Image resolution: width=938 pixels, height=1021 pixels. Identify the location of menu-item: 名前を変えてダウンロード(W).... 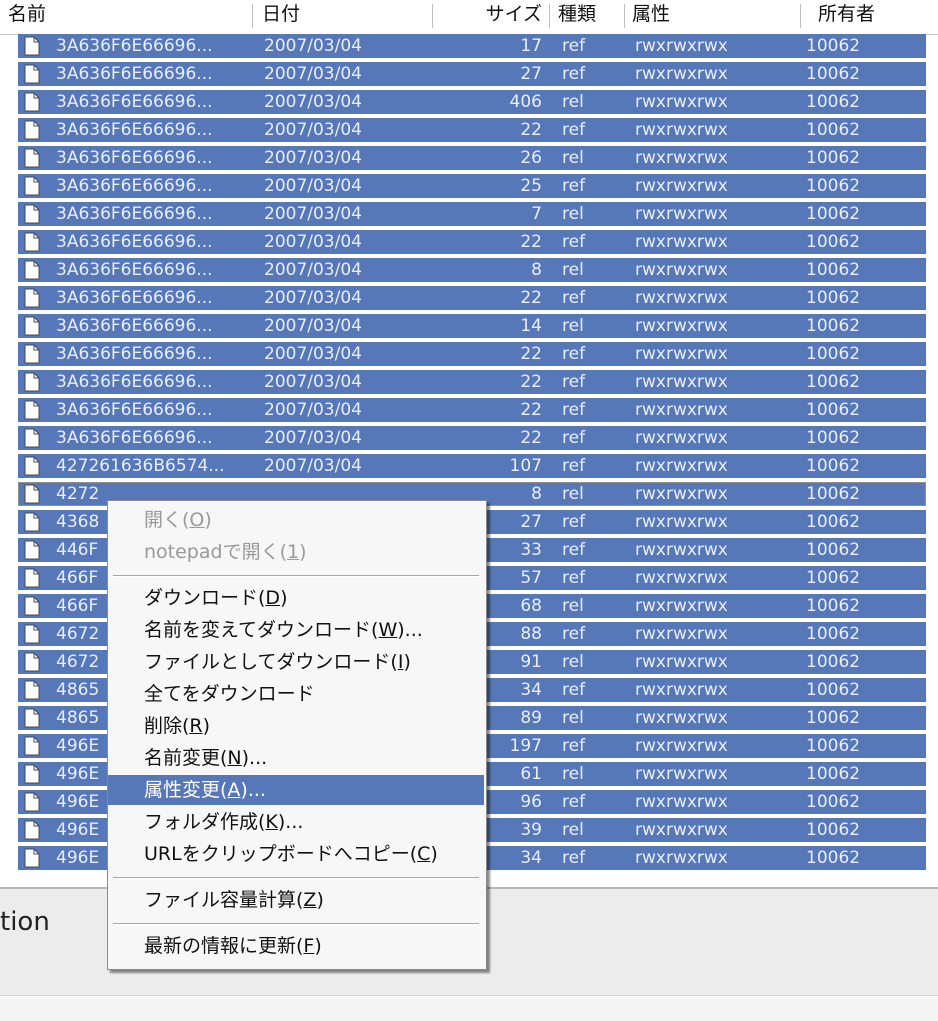
(296, 630).